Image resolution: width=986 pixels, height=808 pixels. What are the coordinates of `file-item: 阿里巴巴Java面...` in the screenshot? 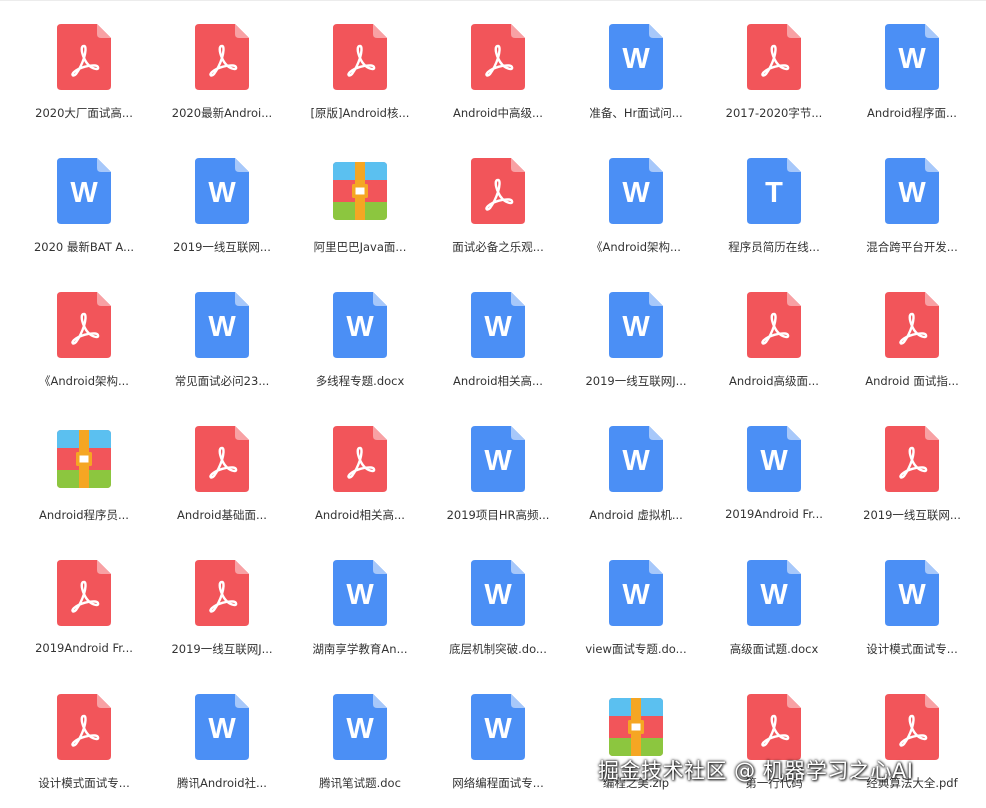 It's located at (360, 218).